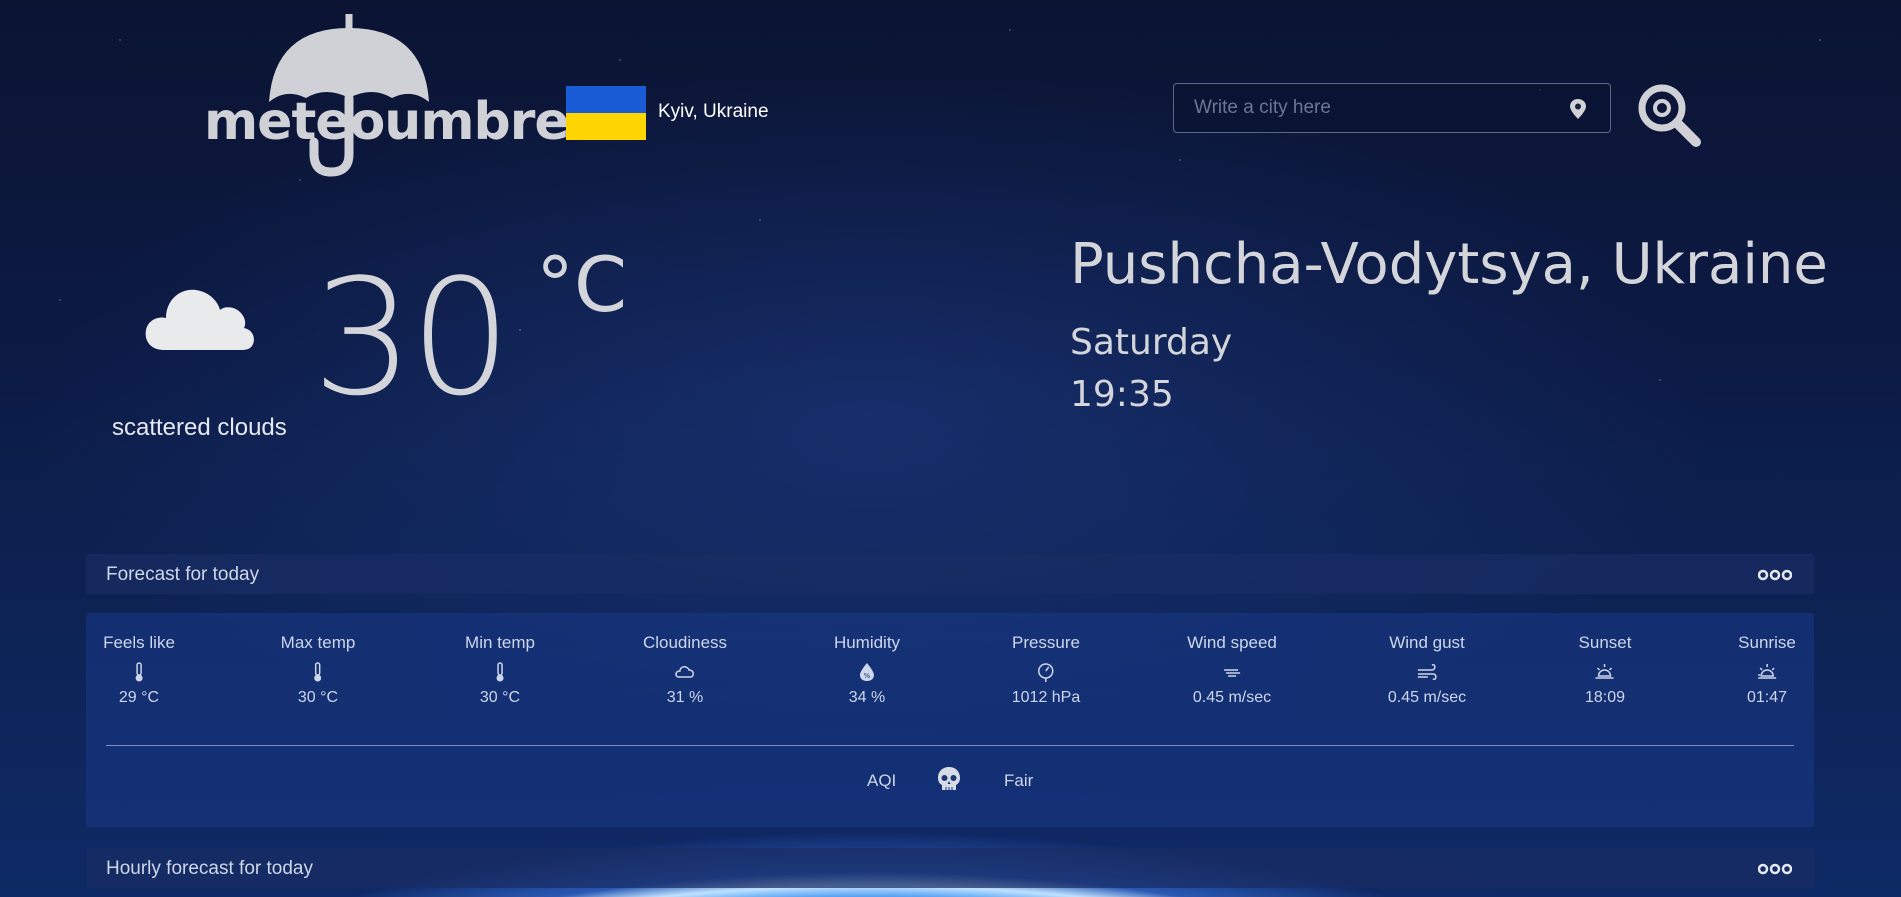  I want to click on ukraine-flag-icon, so click(606, 113).